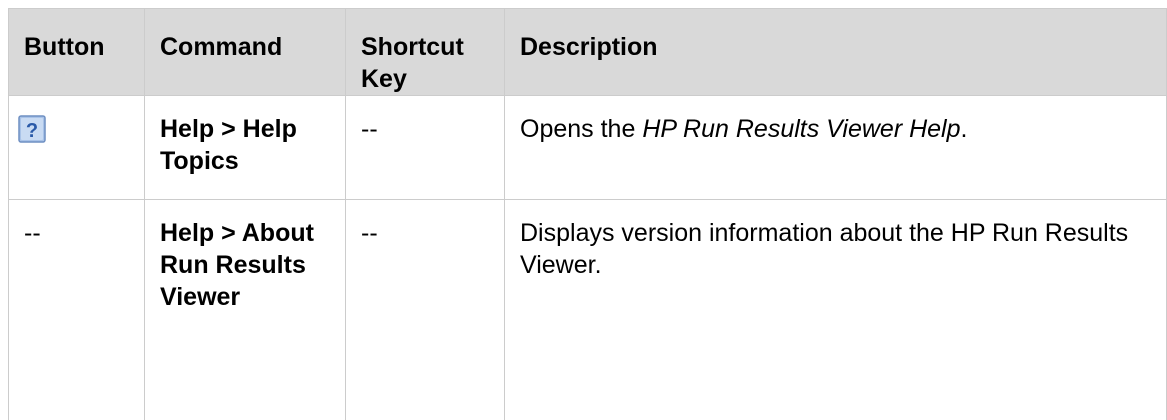 The width and height of the screenshot is (1167, 420). What do you see at coordinates (835, 52) in the screenshot?
I see `header-description: Description` at bounding box center [835, 52].